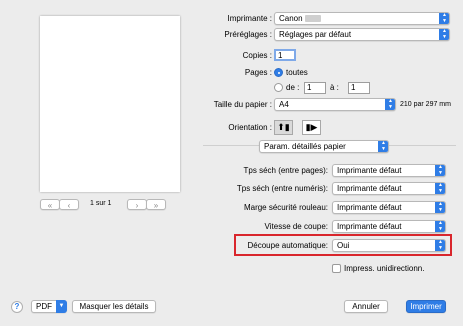 This screenshot has height=326, width=463. What do you see at coordinates (384, 268) in the screenshot?
I see `unidirectional-label: Impress. unidirectionn.` at bounding box center [384, 268].